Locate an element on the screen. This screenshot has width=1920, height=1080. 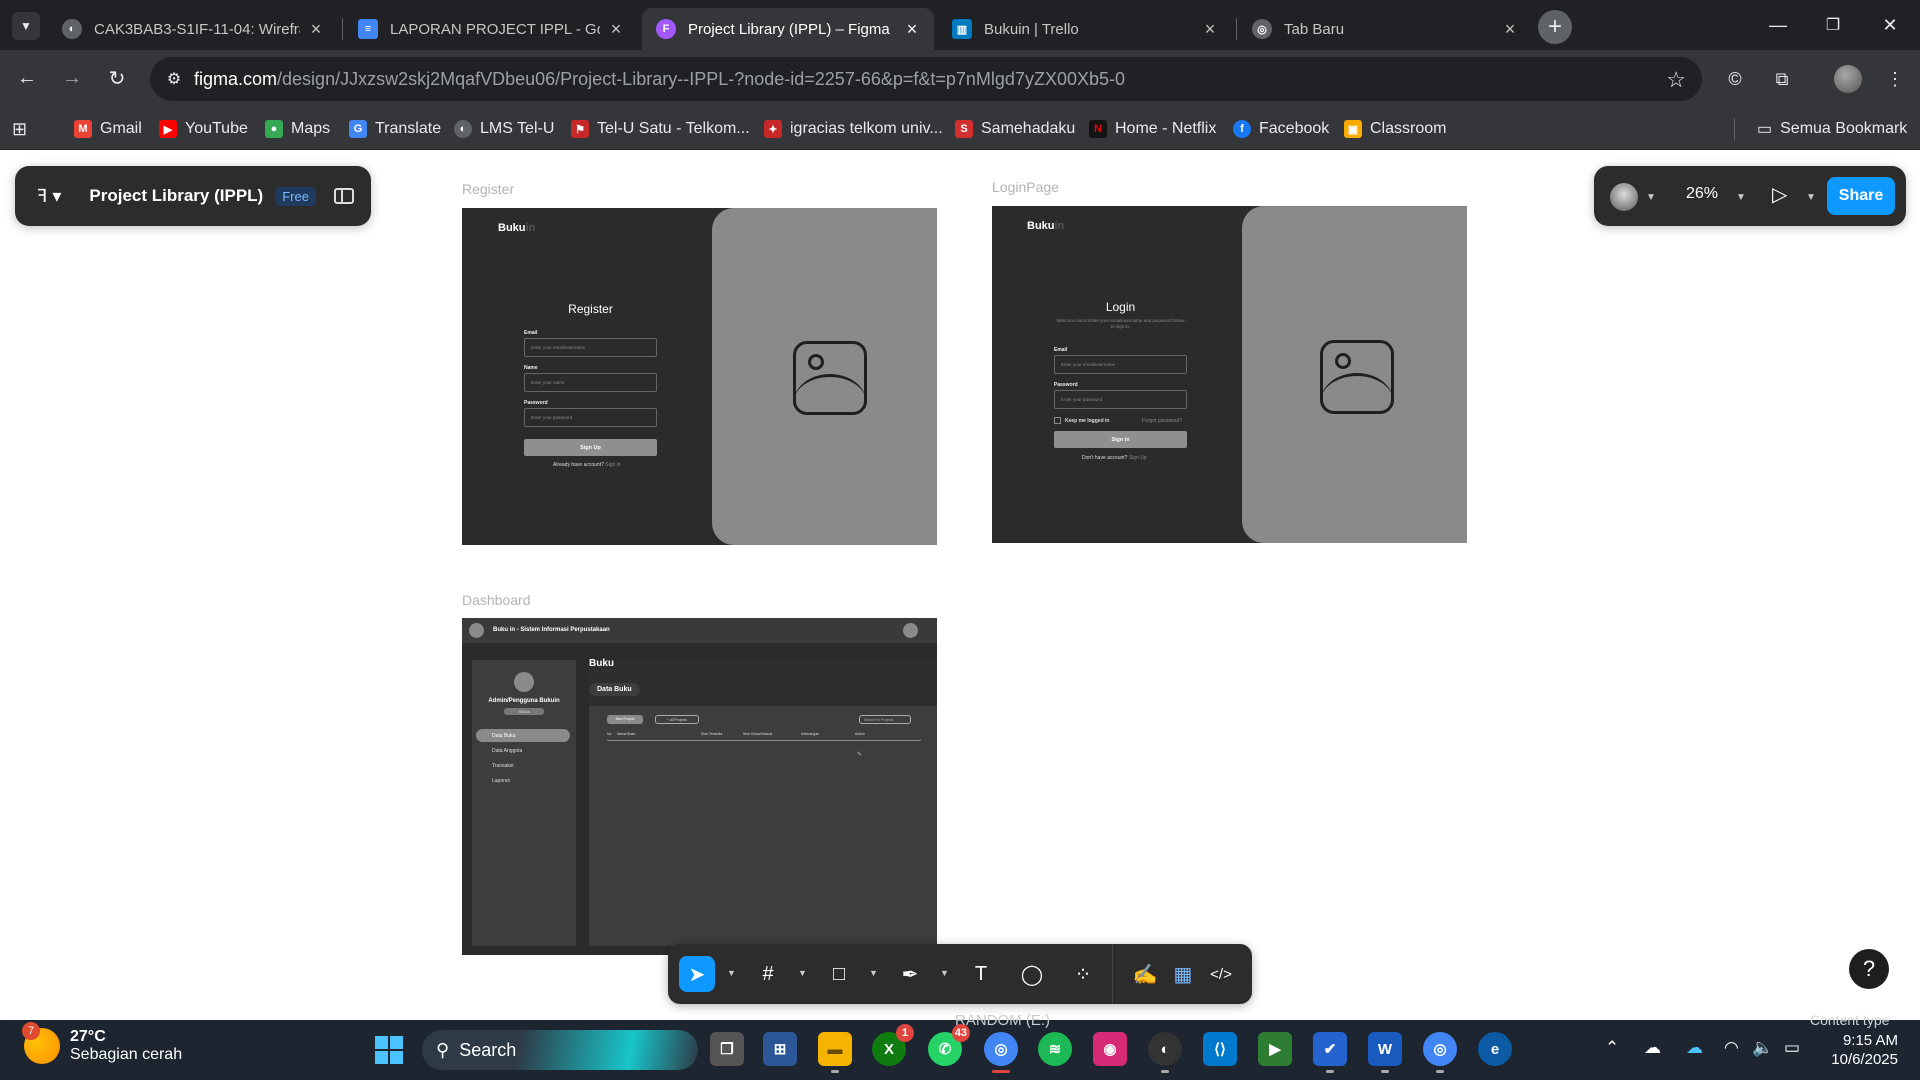
tab-figma: F Project Library (IPPL) – Figma × is located at coordinates (788, 29).